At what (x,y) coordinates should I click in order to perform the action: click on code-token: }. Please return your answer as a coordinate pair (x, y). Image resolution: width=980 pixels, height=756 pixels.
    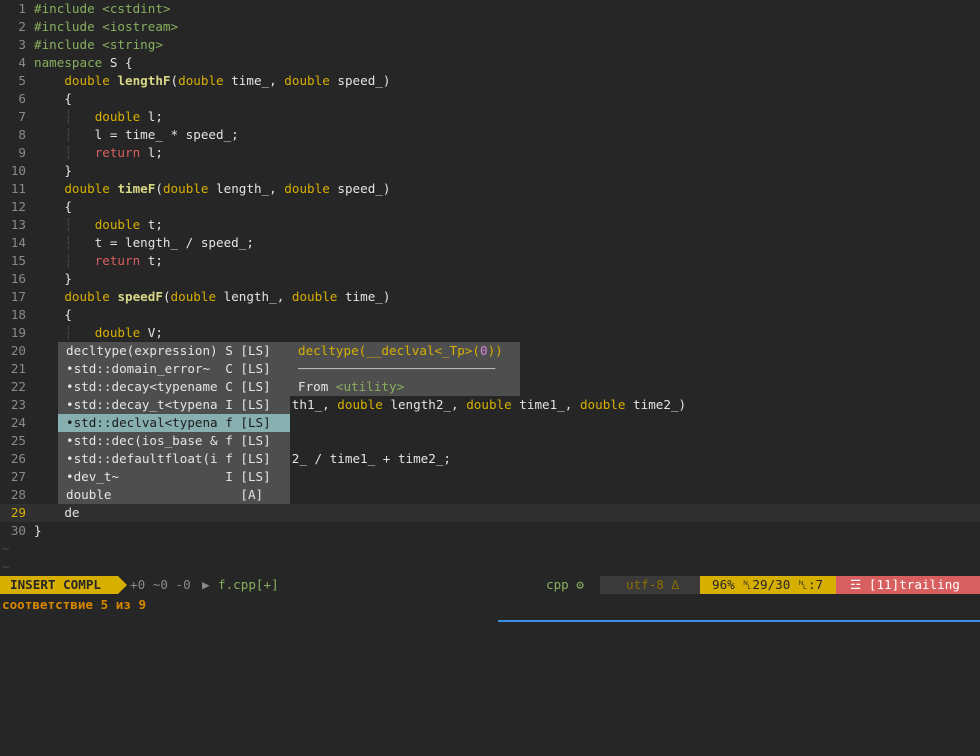
    Looking at the image, I should click on (38, 530).